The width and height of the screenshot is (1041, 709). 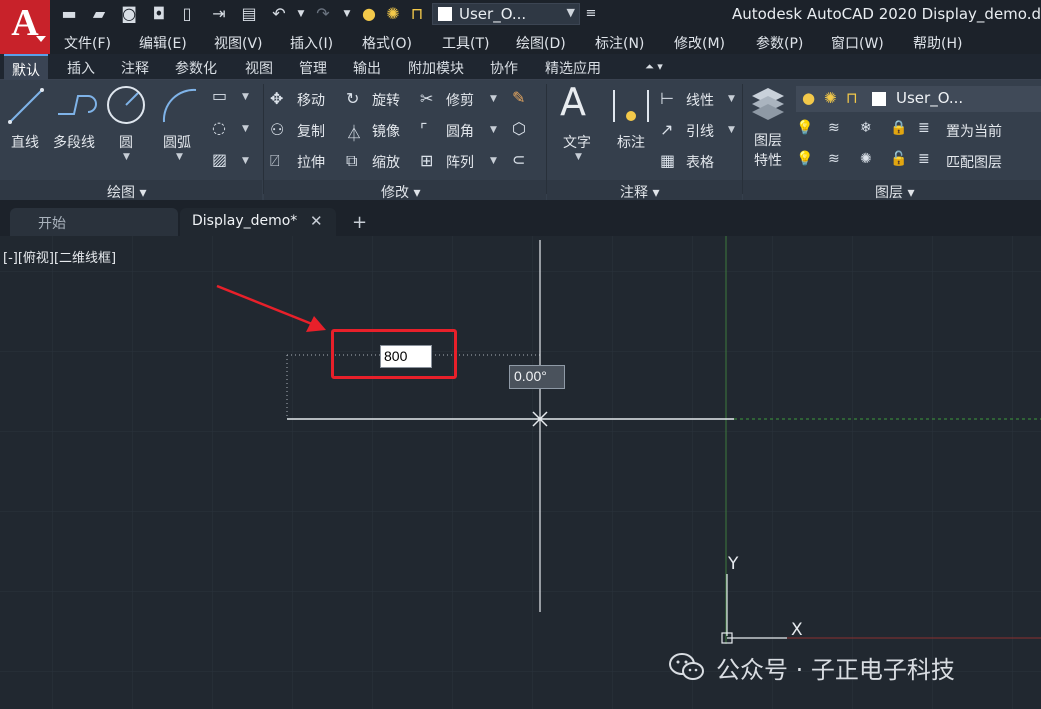 I want to click on menu-view: 视图(V), so click(x=238, y=43).